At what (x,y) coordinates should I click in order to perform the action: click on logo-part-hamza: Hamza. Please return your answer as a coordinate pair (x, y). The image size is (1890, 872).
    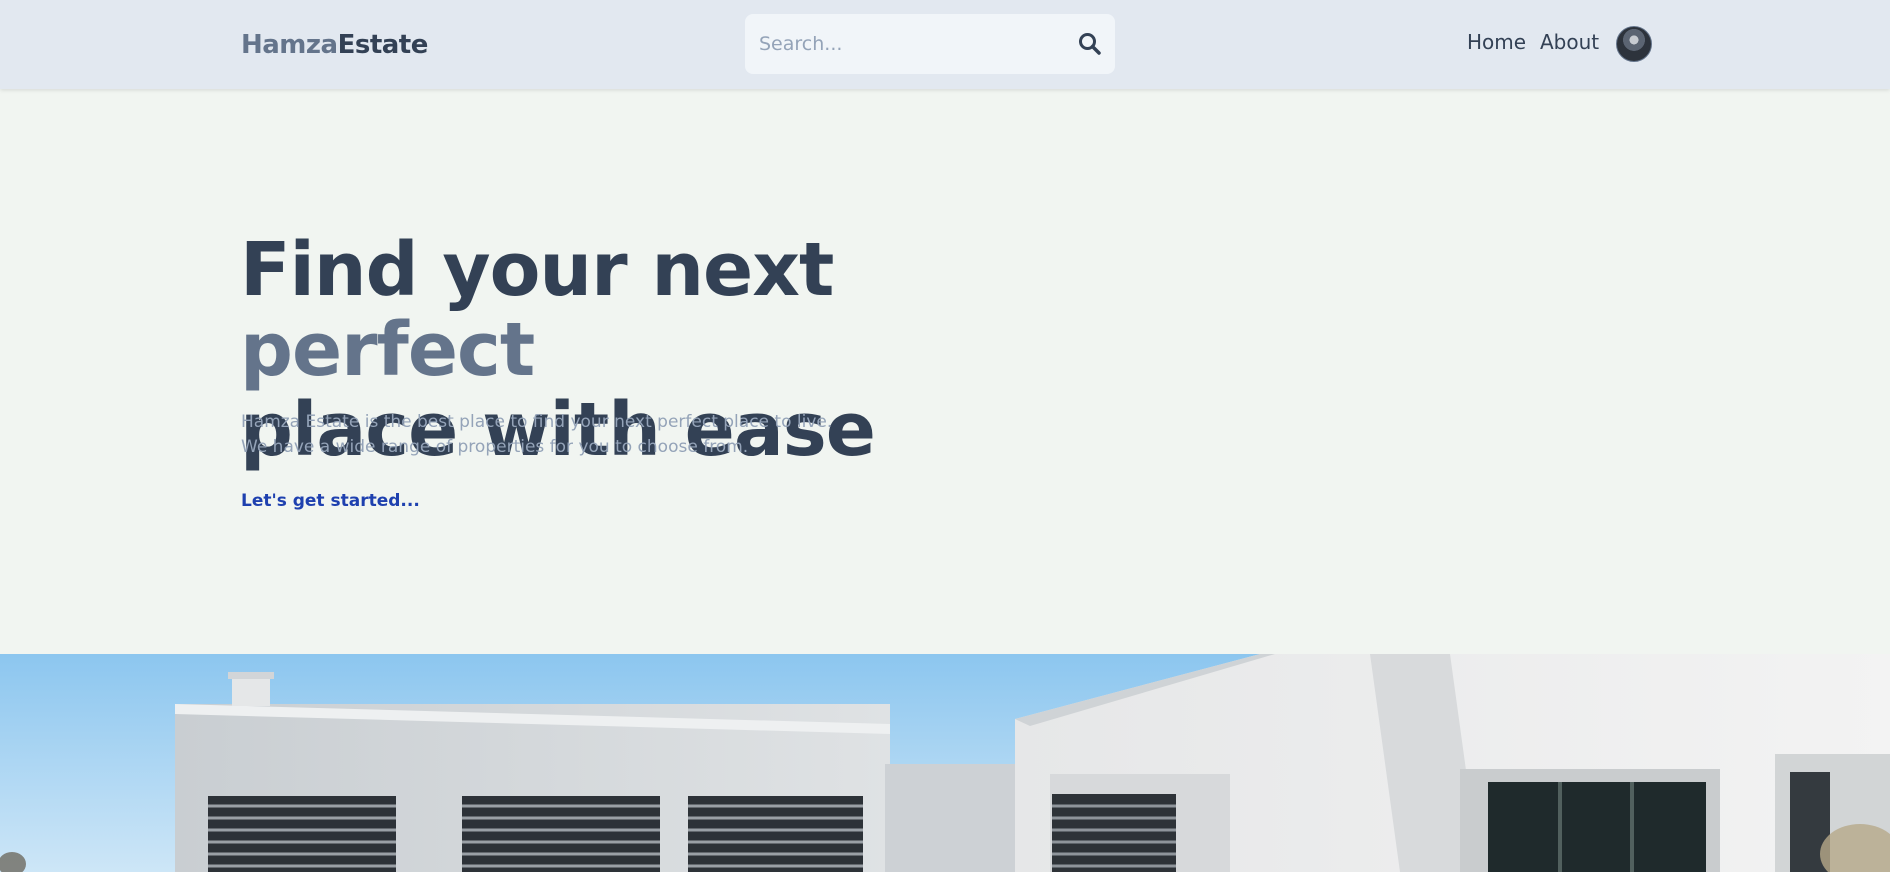
    Looking at the image, I should click on (289, 45).